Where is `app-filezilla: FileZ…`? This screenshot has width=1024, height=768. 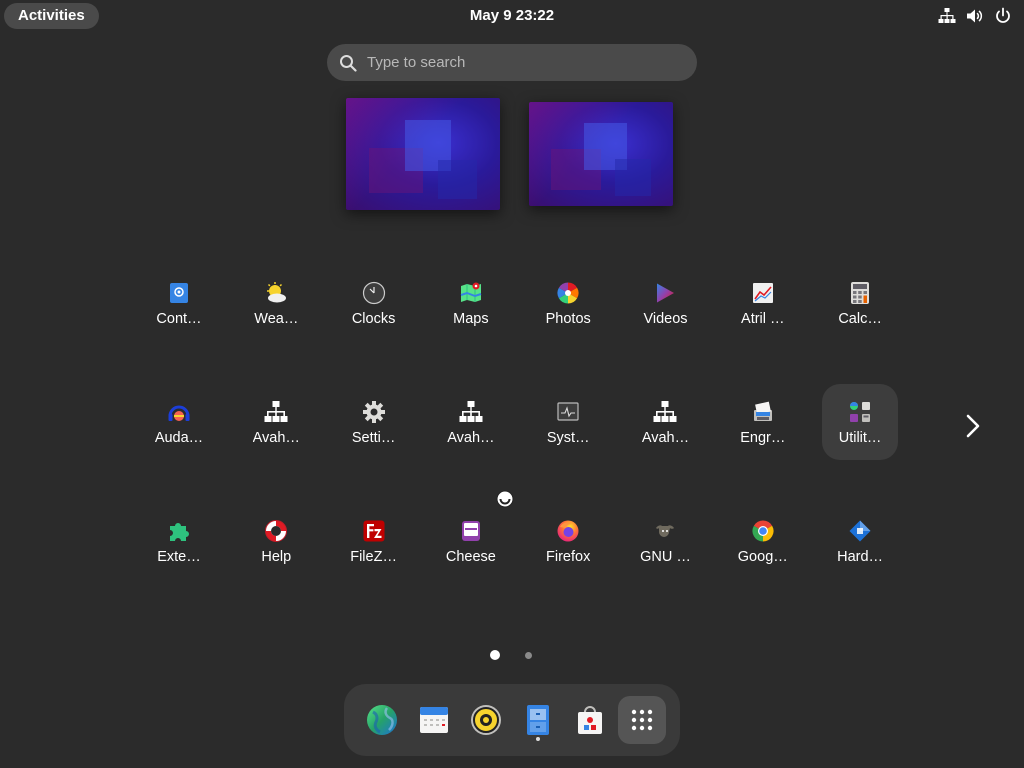
app-filezilla: FileZ… is located at coordinates (374, 541).